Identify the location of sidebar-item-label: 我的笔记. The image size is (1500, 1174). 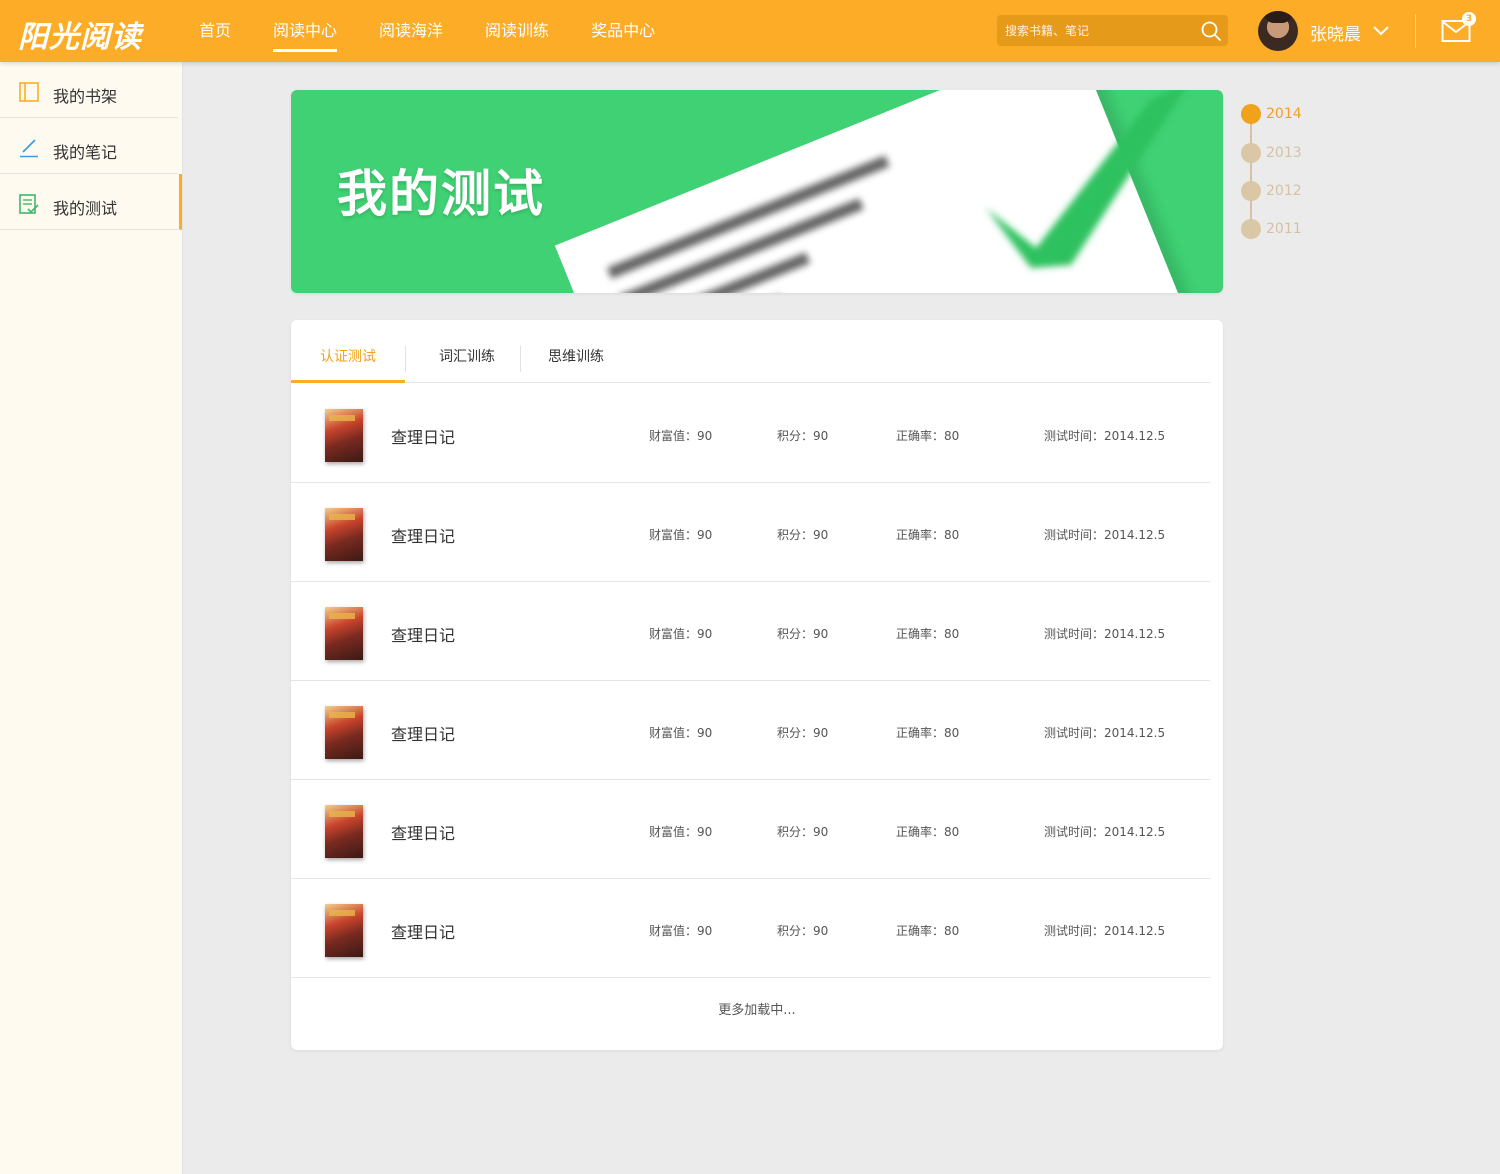
(85, 152).